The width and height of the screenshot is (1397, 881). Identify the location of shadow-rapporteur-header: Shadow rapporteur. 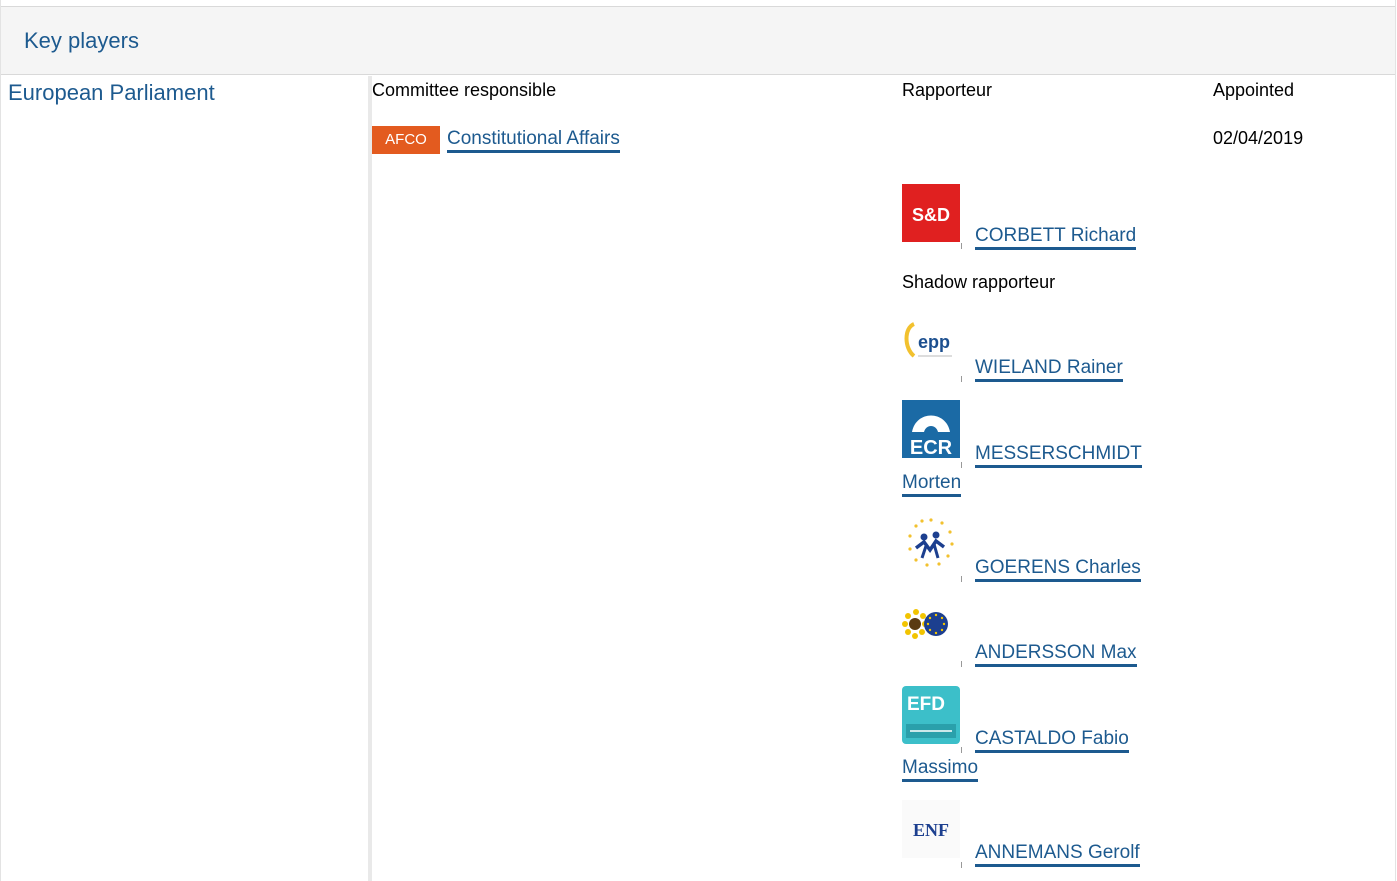
(979, 282).